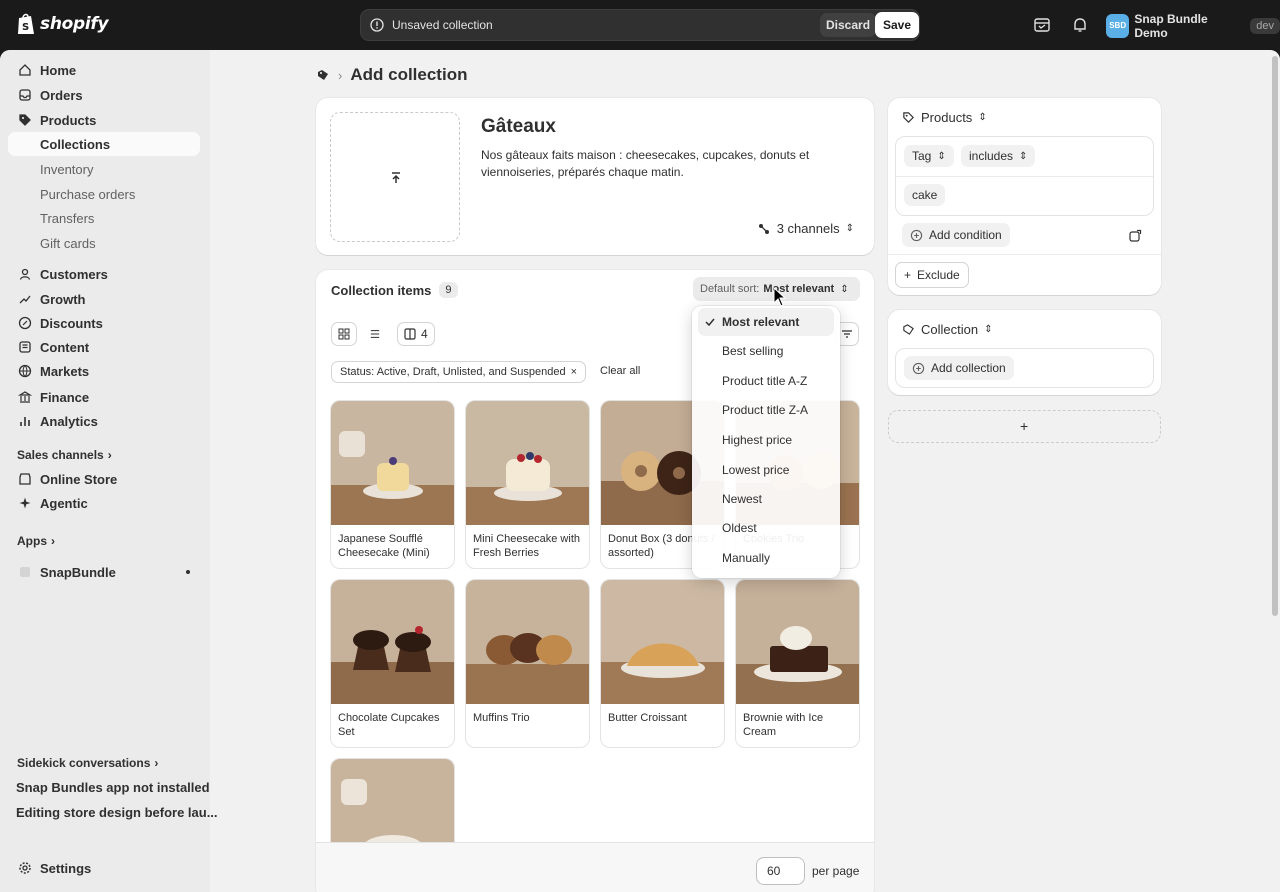 This screenshot has height=892, width=1280. I want to click on sort-option-label: Most relevant, so click(761, 322).